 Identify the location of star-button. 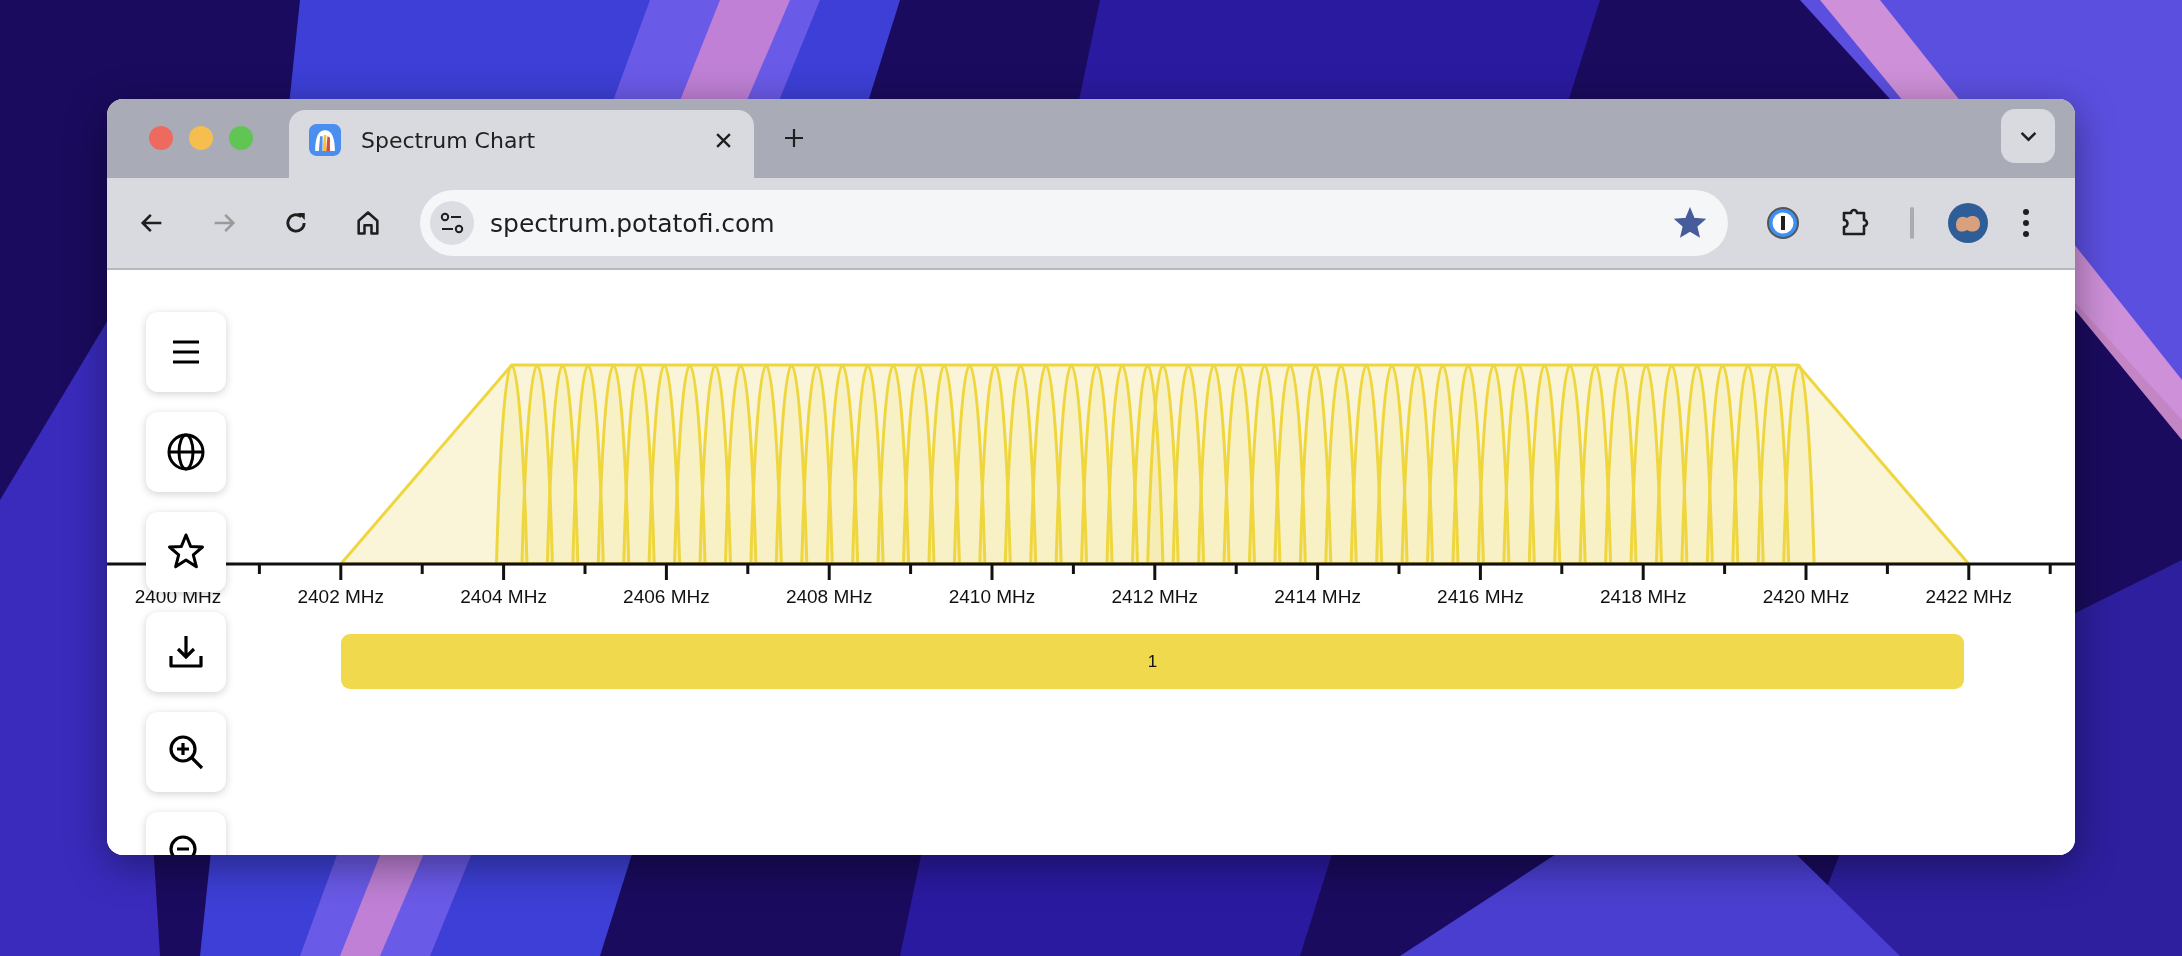
(186, 552).